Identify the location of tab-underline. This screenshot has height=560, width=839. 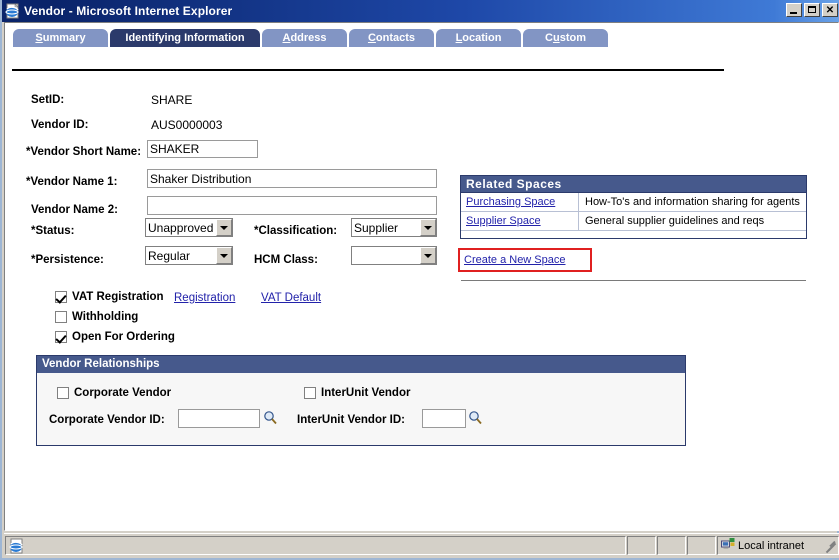
(368, 70).